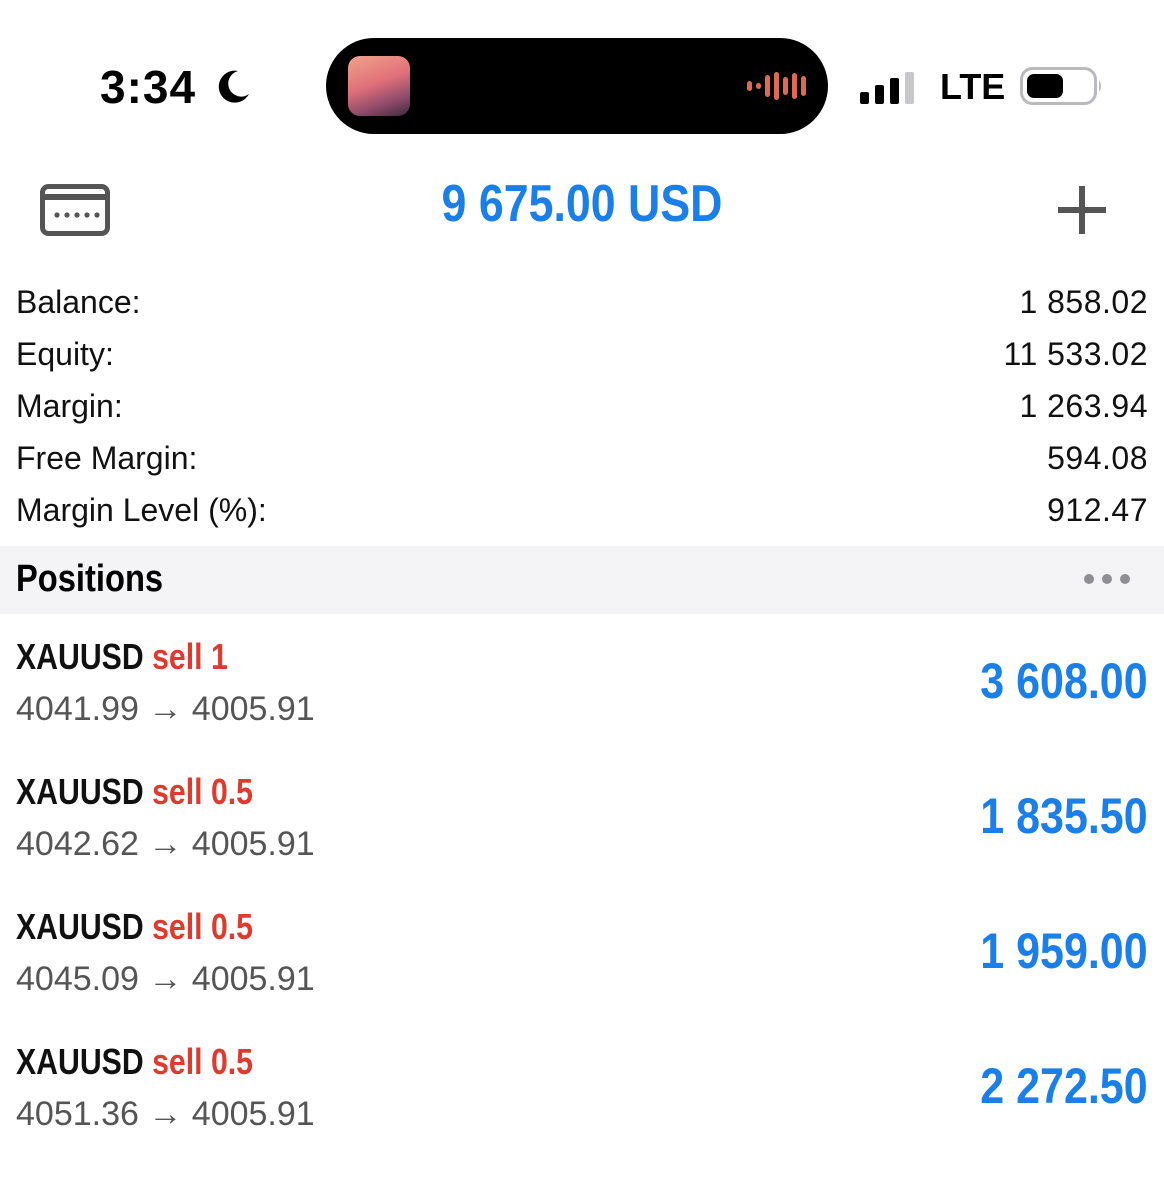 The width and height of the screenshot is (1164, 1200). I want to click on total-profit: 9 675.00 USD, so click(582, 204).